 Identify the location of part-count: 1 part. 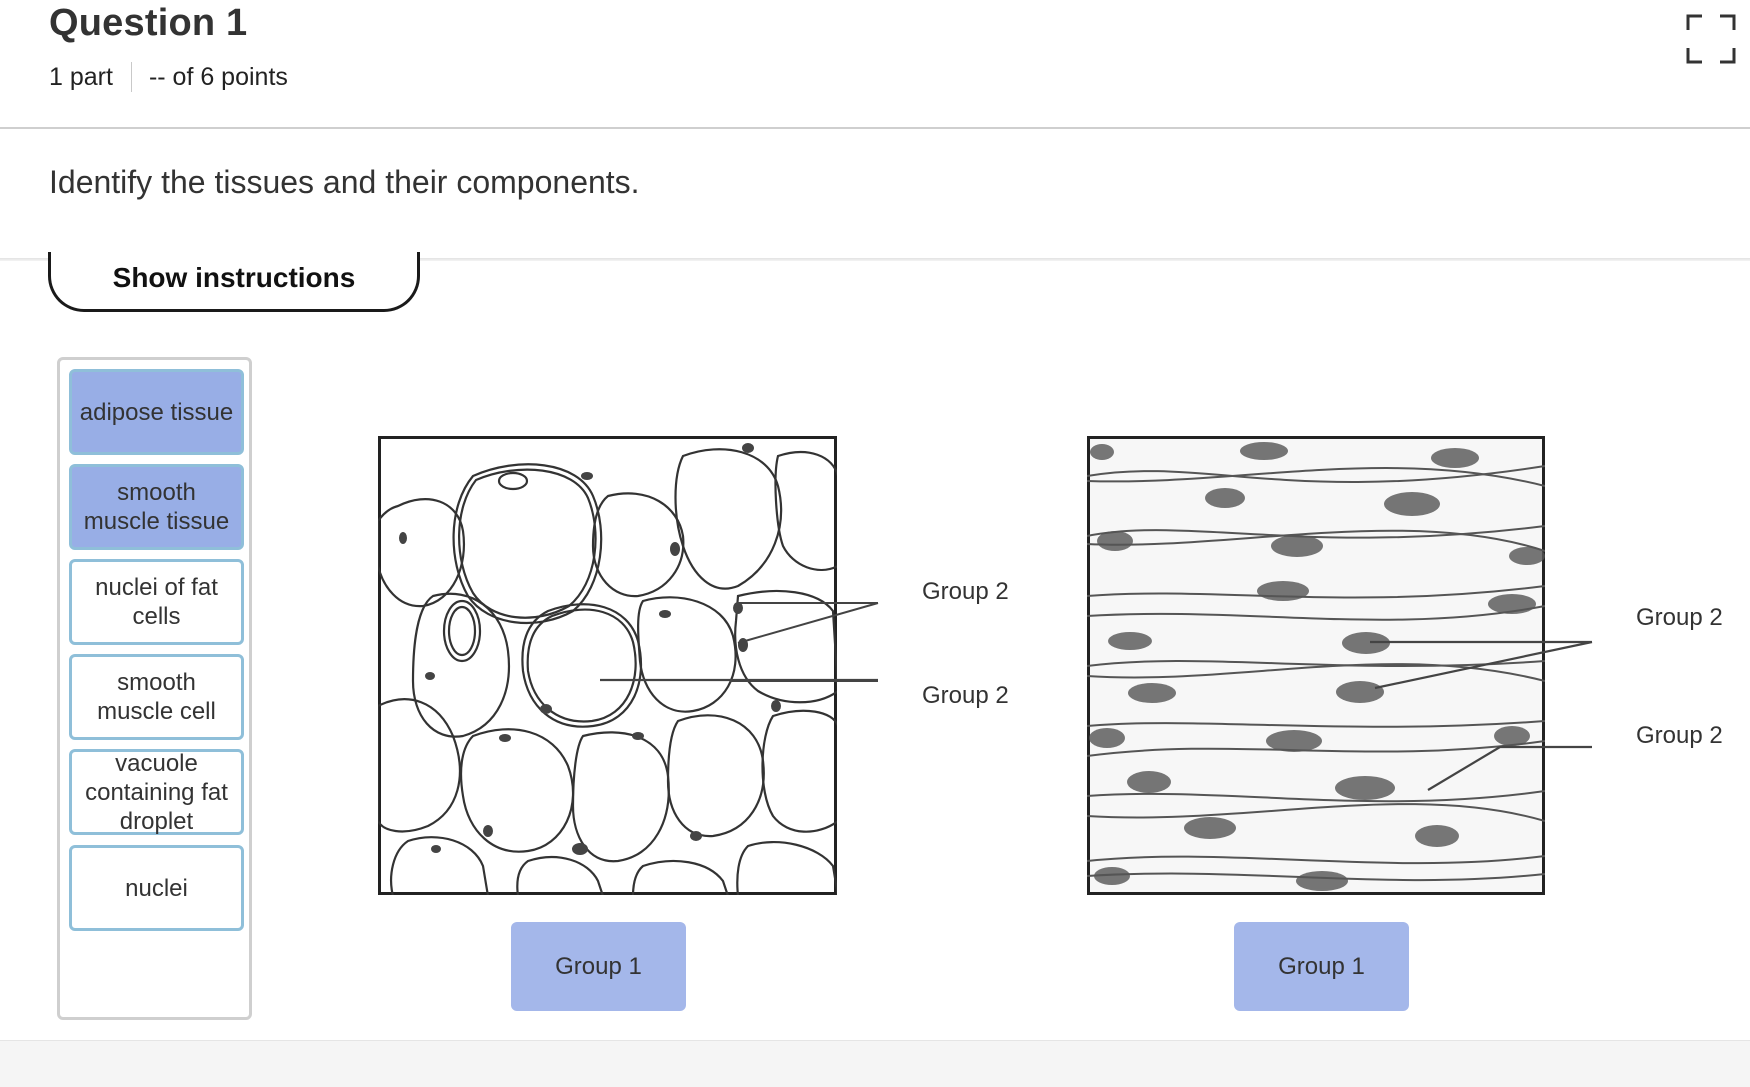
(81, 76).